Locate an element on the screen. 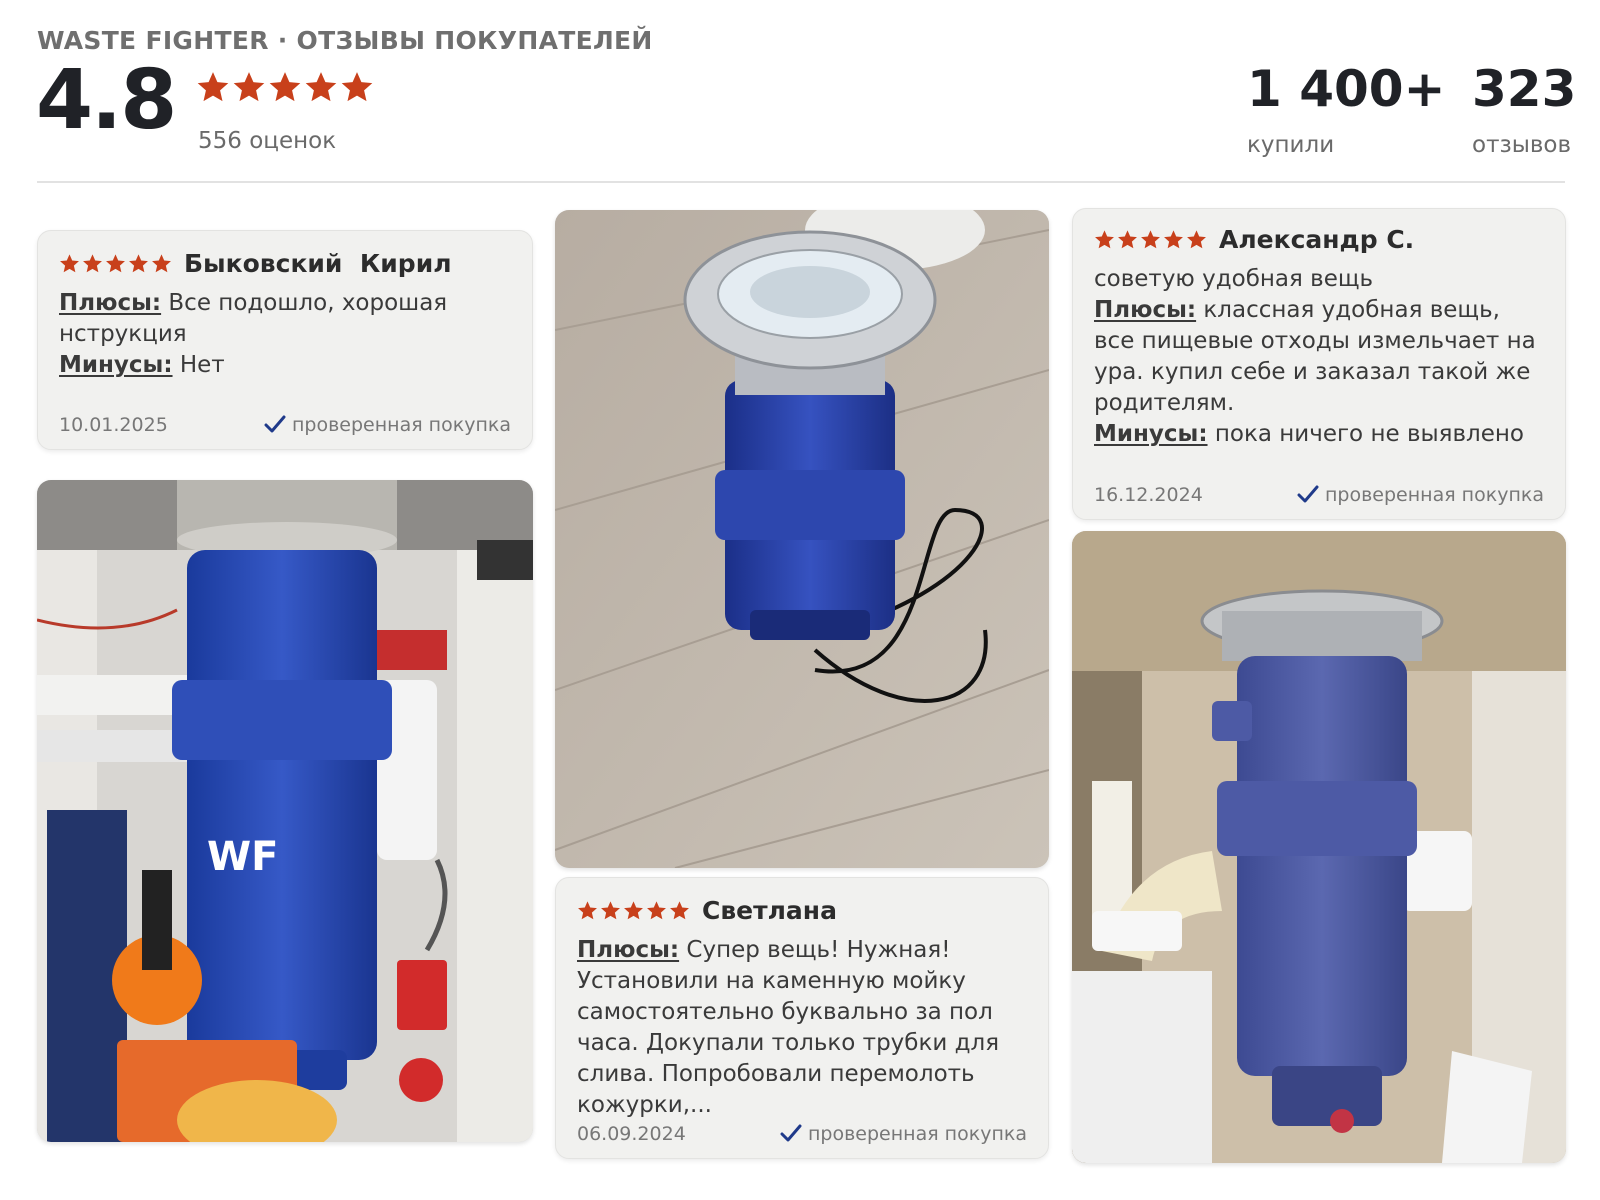  stat-bought: 1 400+ купили is located at coordinates (1346, 111).